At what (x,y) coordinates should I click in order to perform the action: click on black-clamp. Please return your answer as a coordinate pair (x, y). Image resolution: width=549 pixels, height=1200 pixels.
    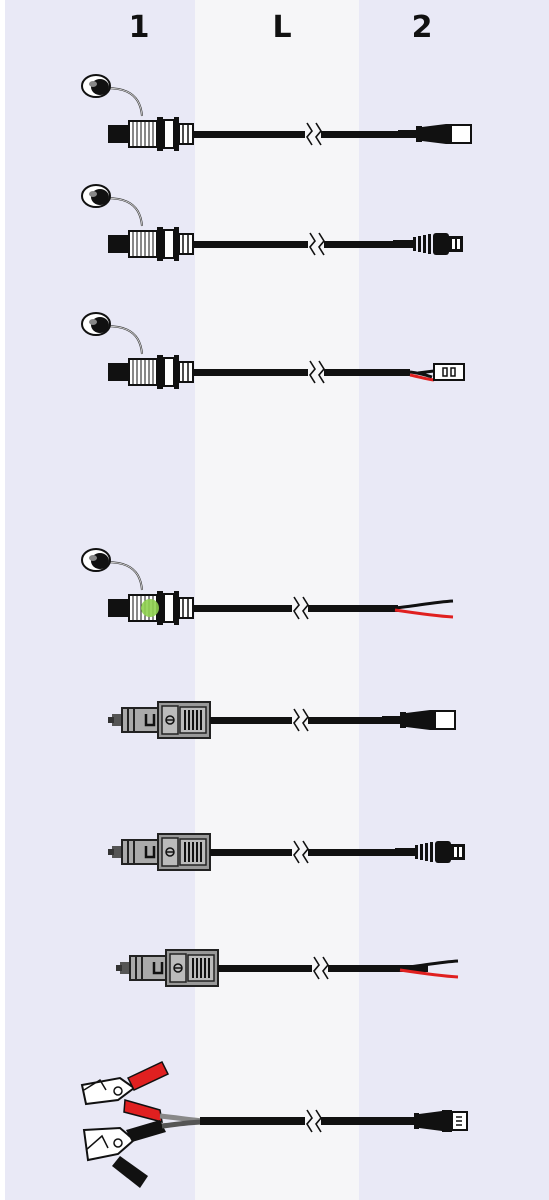
    Looking at the image, I should click on (124, 1154).